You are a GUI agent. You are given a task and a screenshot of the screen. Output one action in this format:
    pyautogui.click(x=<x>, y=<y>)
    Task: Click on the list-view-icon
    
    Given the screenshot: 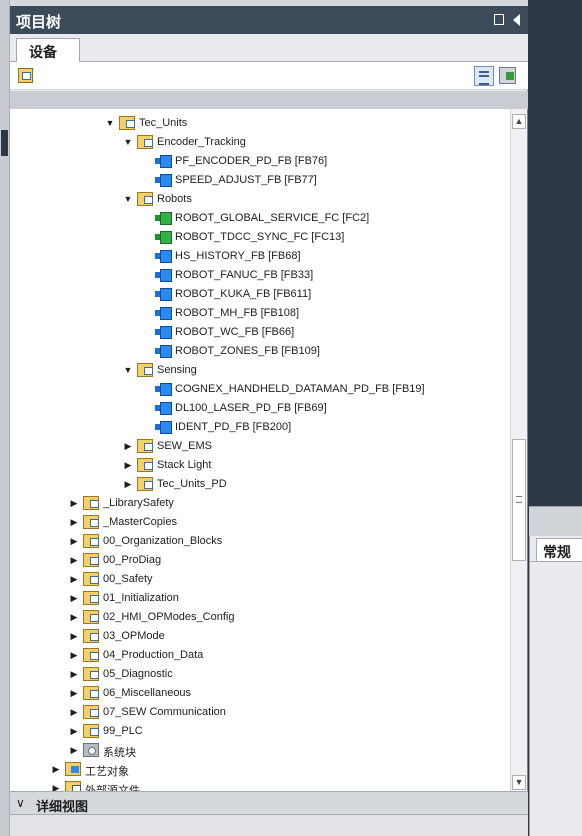 What is the action you would take?
    pyautogui.click(x=484, y=76)
    